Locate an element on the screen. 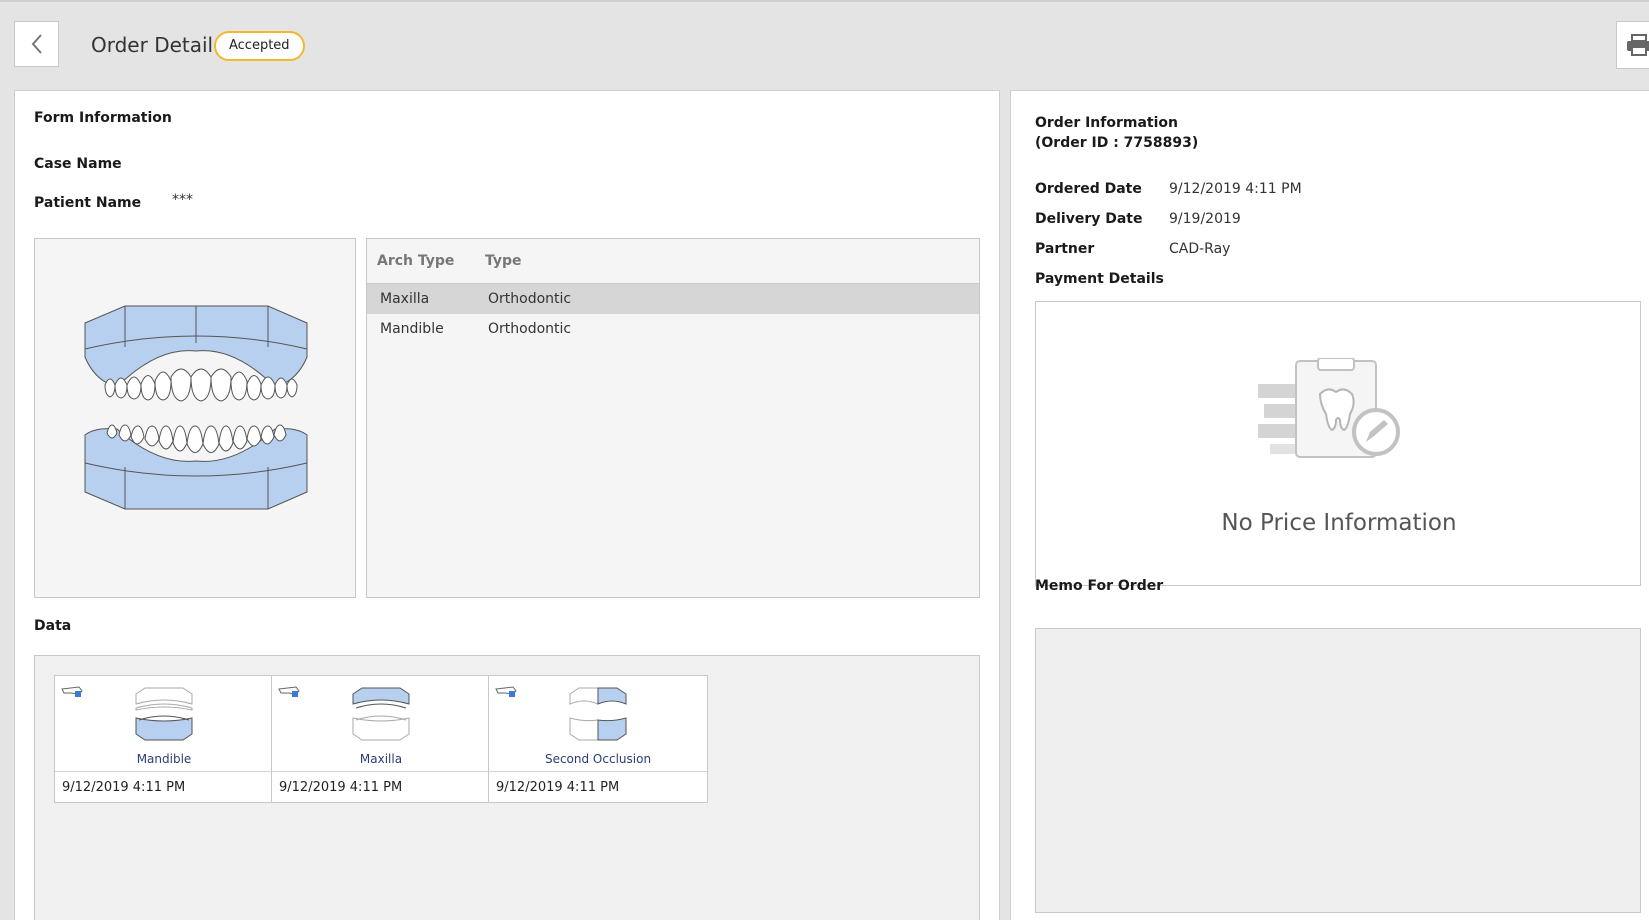 Image resolution: width=1649 pixels, height=920 pixels. no-price-information-text: No Price Information is located at coordinates (1339, 523).